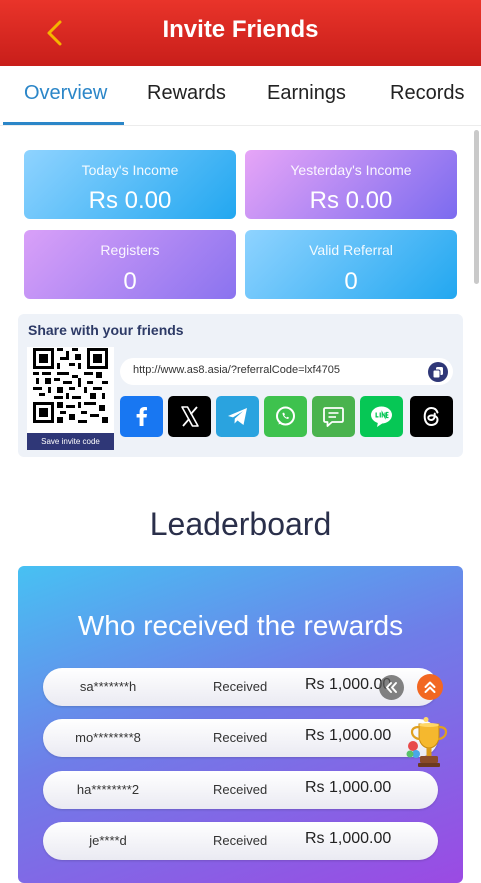 This screenshot has height=883, width=481. Describe the element at coordinates (240, 29) in the screenshot. I see `page-title: Invite Friends` at that location.